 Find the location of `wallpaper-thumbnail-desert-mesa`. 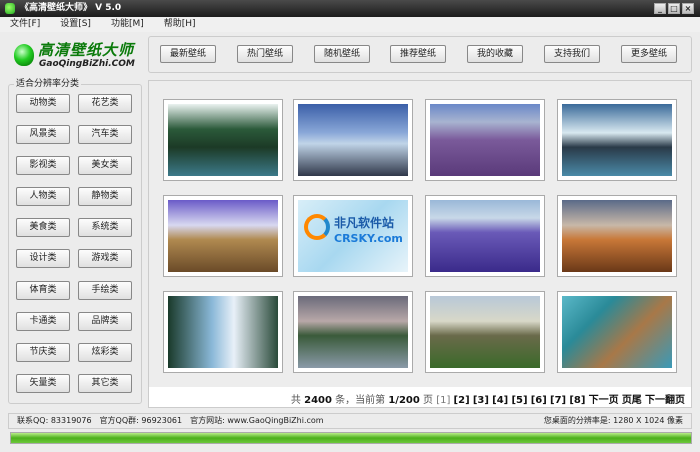

wallpaper-thumbnail-desert-mesa is located at coordinates (617, 236).